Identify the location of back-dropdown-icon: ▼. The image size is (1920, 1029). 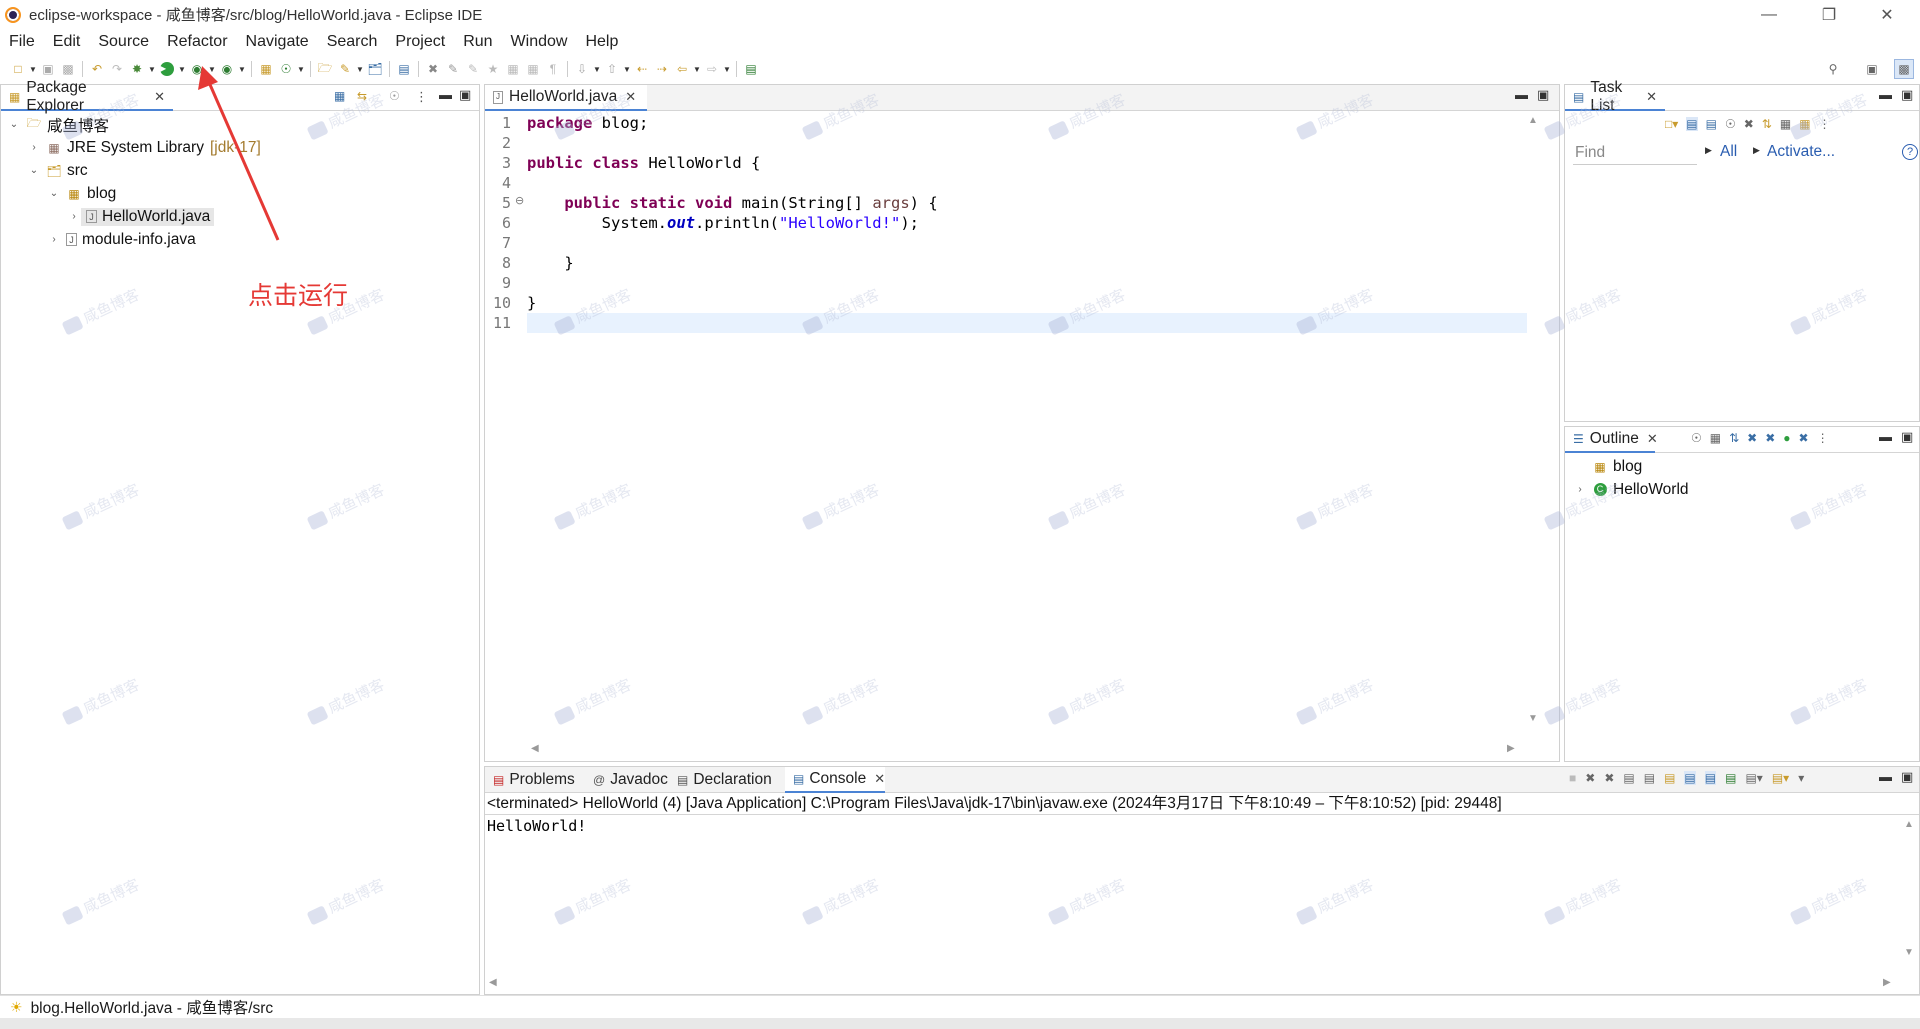
(697, 69).